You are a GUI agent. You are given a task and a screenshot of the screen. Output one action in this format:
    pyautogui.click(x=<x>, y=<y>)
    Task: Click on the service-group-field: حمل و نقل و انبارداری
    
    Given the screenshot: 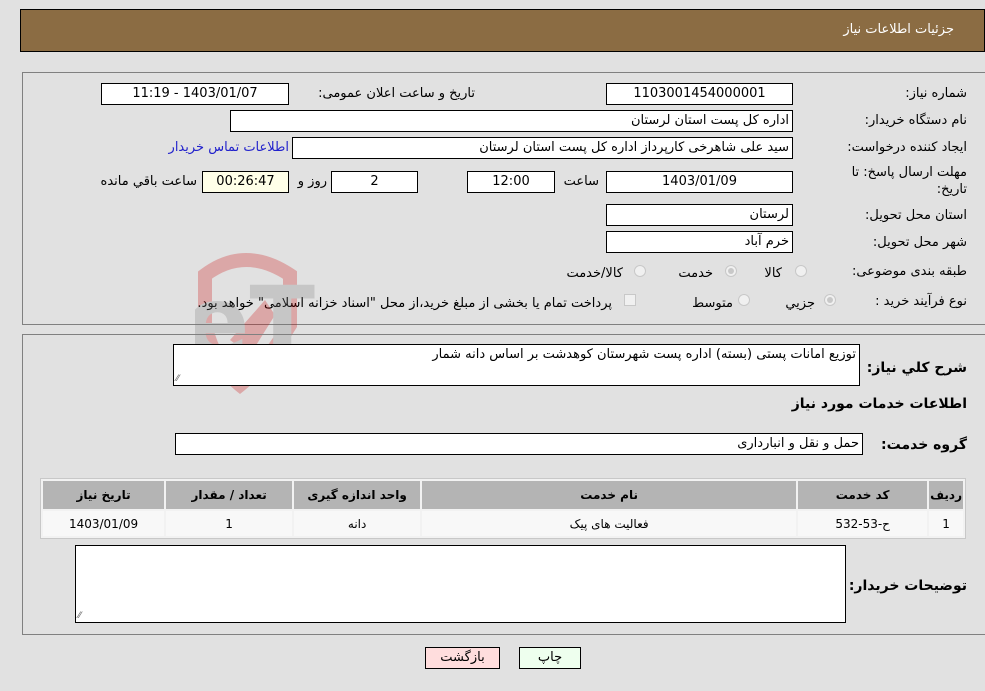 What is the action you would take?
    pyautogui.click(x=519, y=444)
    